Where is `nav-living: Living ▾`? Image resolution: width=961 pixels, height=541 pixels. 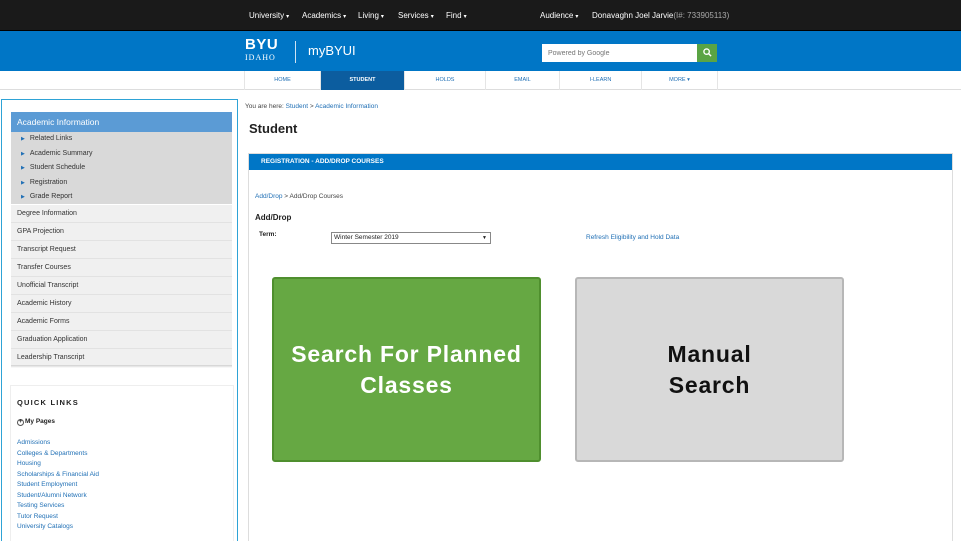 nav-living: Living ▾ is located at coordinates (371, 15).